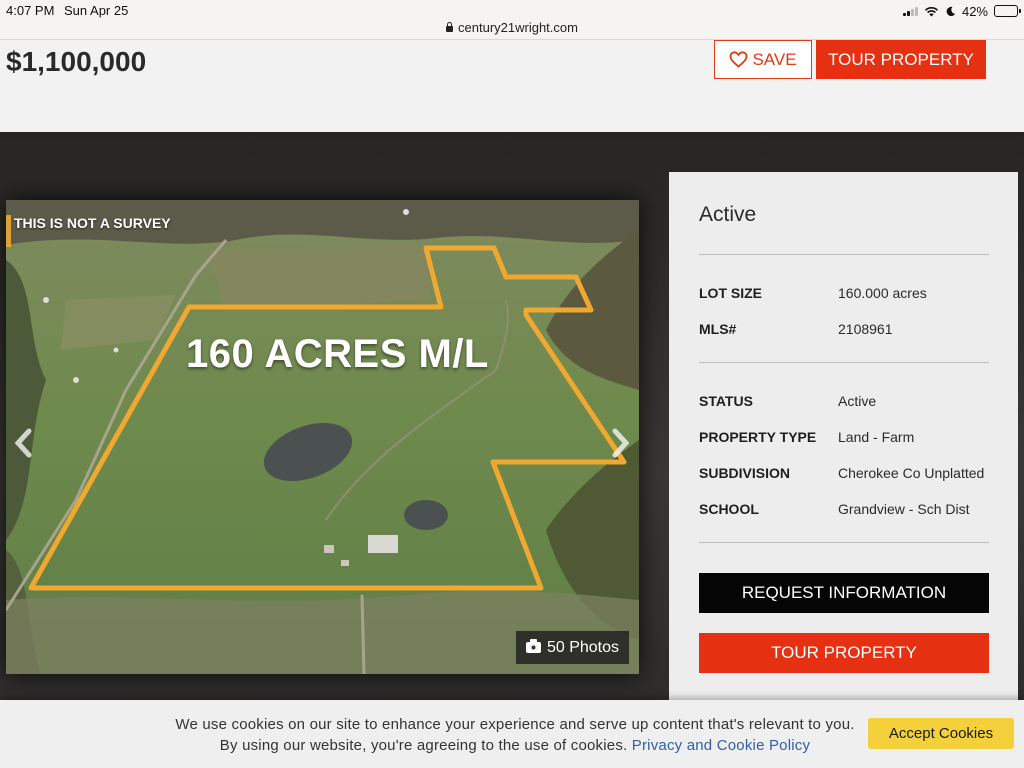  I want to click on detail-label: MLS#, so click(718, 329).